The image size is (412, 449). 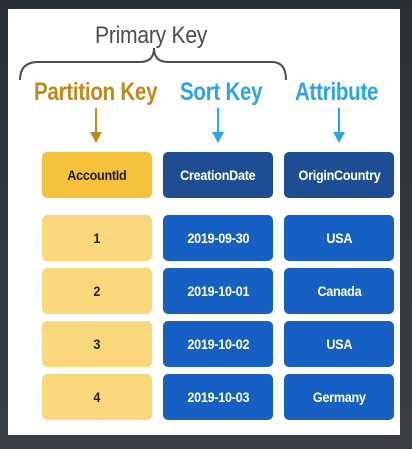 I want to click on table-row-2-accountid: 2, so click(x=97, y=291).